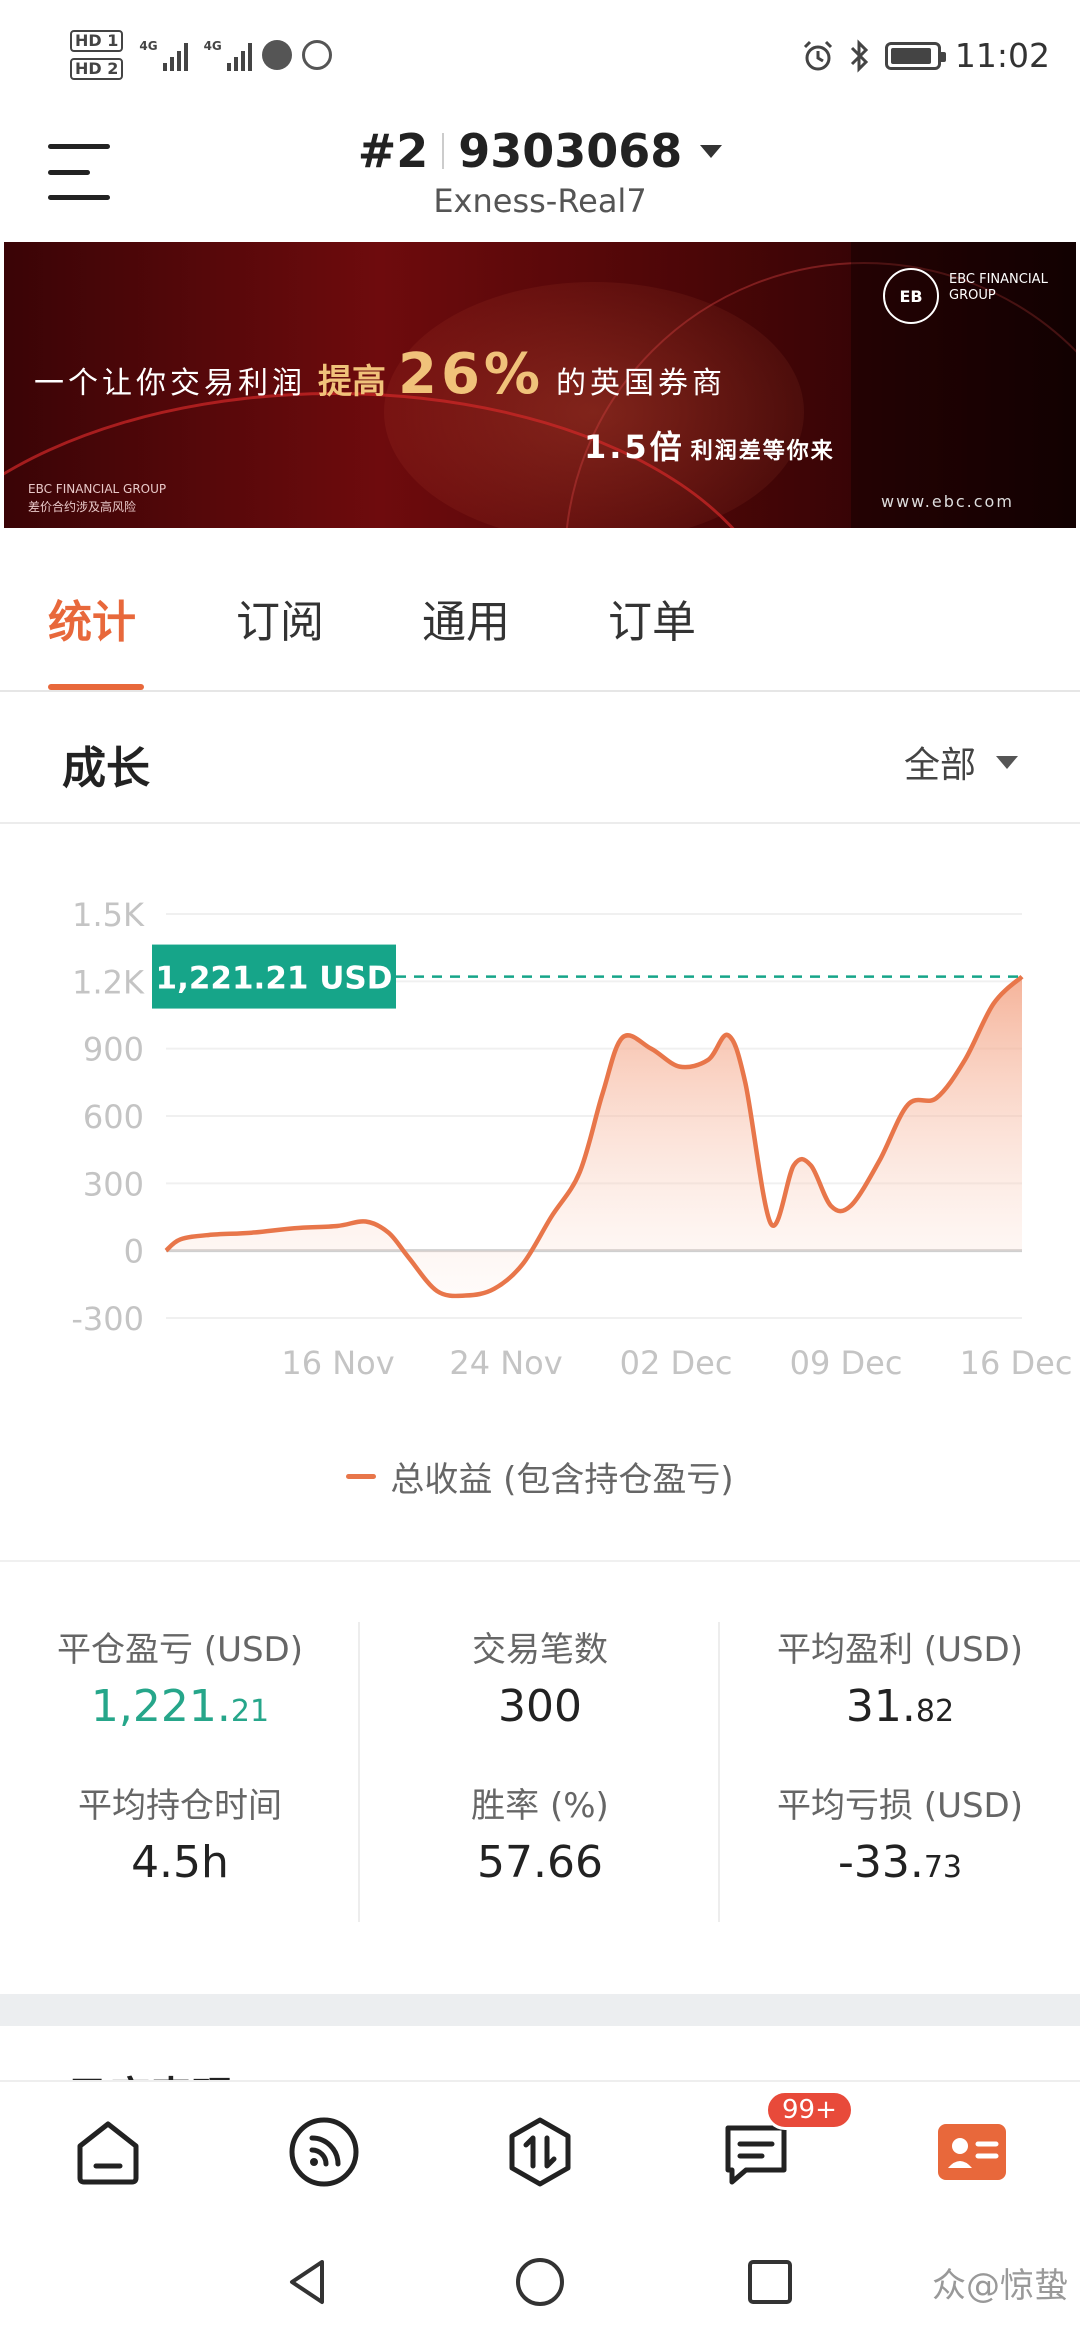 Image resolution: width=1080 pixels, height=2340 pixels. Describe the element at coordinates (92, 618) in the screenshot. I see `tab-stats: 统计` at that location.